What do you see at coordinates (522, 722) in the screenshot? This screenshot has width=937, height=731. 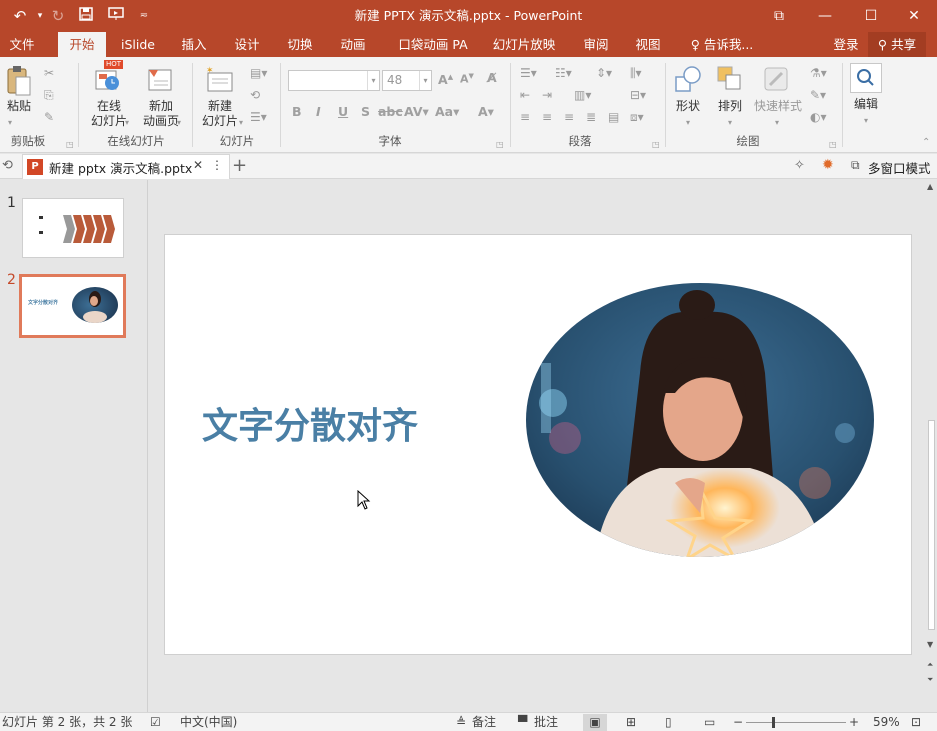 I see `comments-icon: ▀` at bounding box center [522, 722].